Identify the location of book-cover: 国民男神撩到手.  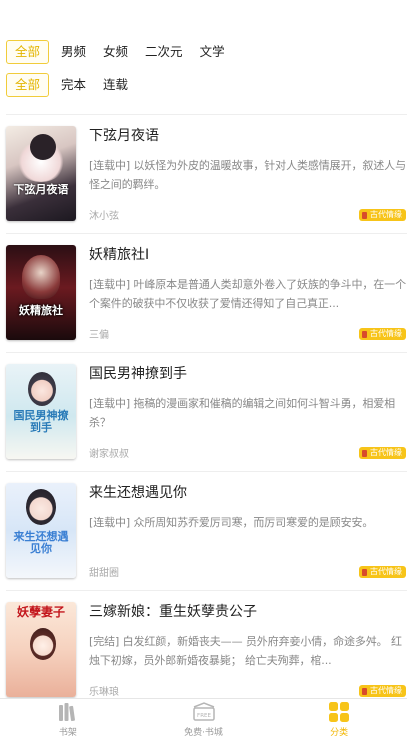
(41, 411).